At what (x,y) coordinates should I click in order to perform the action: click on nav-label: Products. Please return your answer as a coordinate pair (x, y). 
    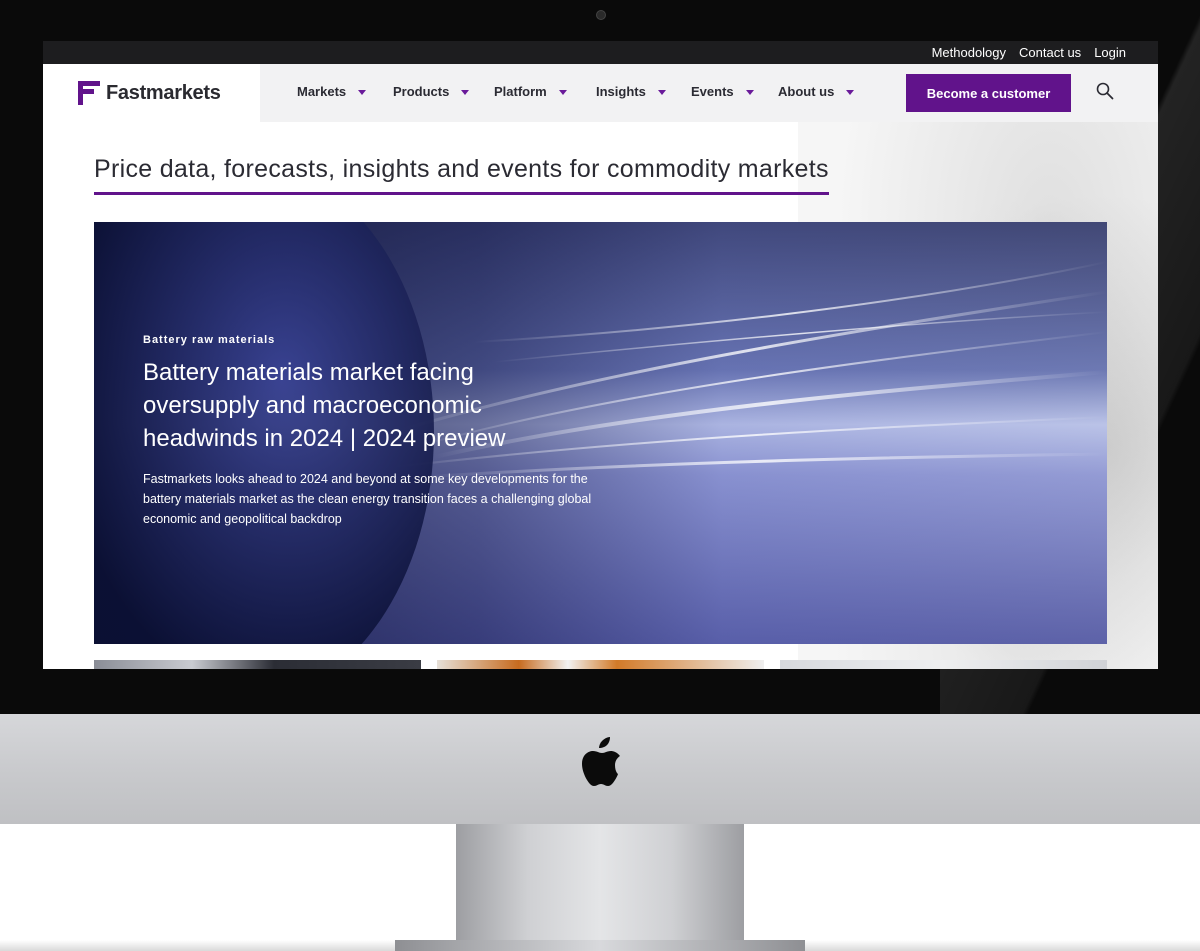
    Looking at the image, I should click on (421, 91).